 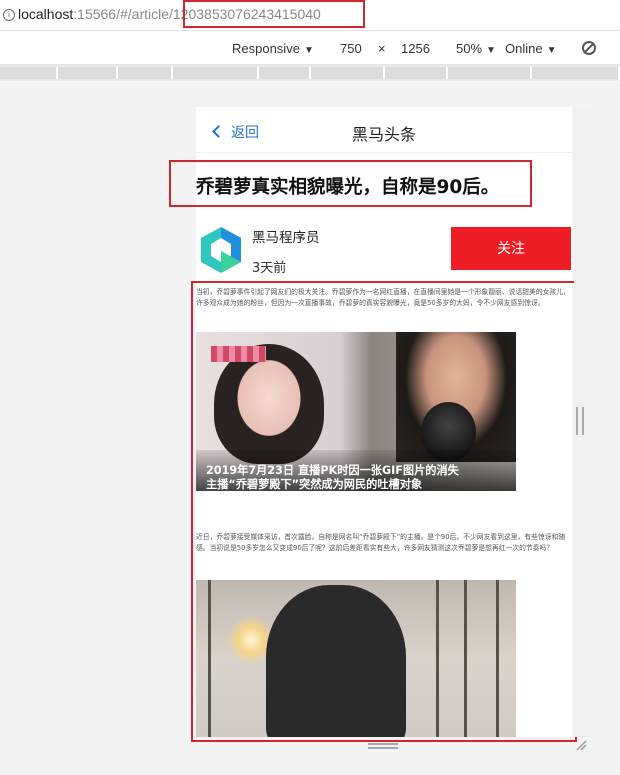 I want to click on author-name: 黑马程序员, so click(x=286, y=236).